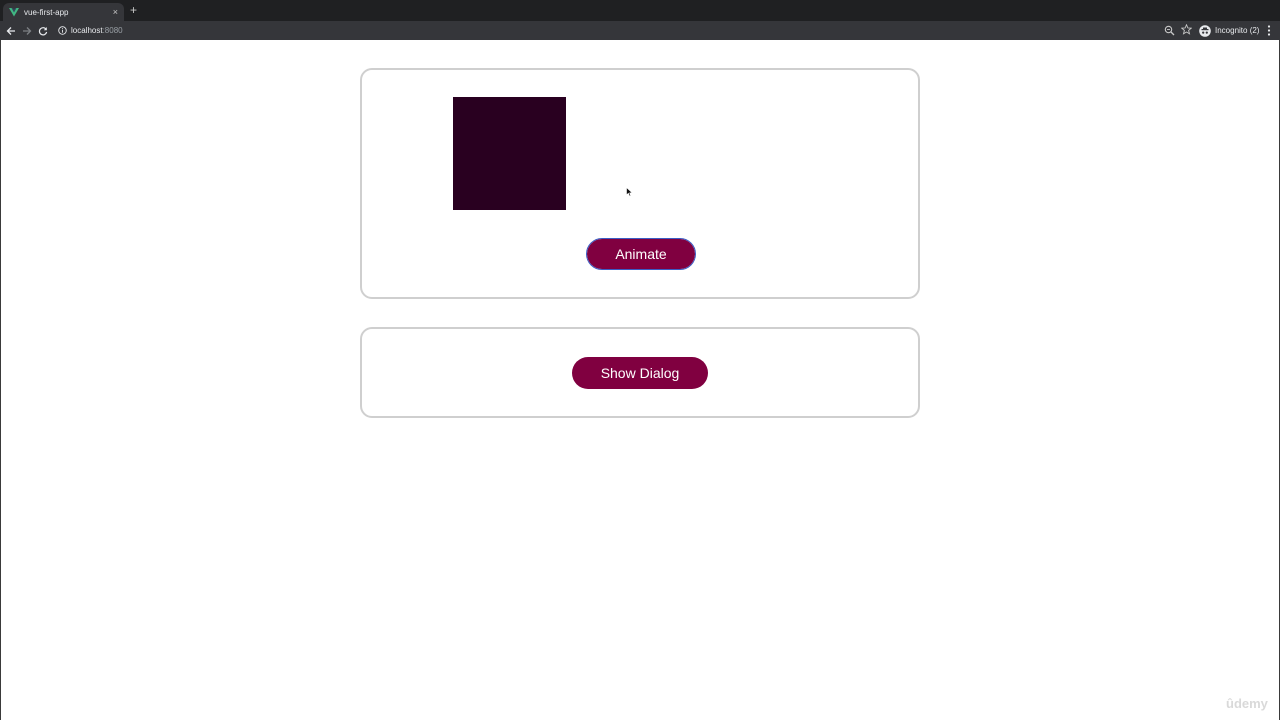 This screenshot has height=720, width=1280. I want to click on udemy-watermark: ûdemy, so click(1247, 703).